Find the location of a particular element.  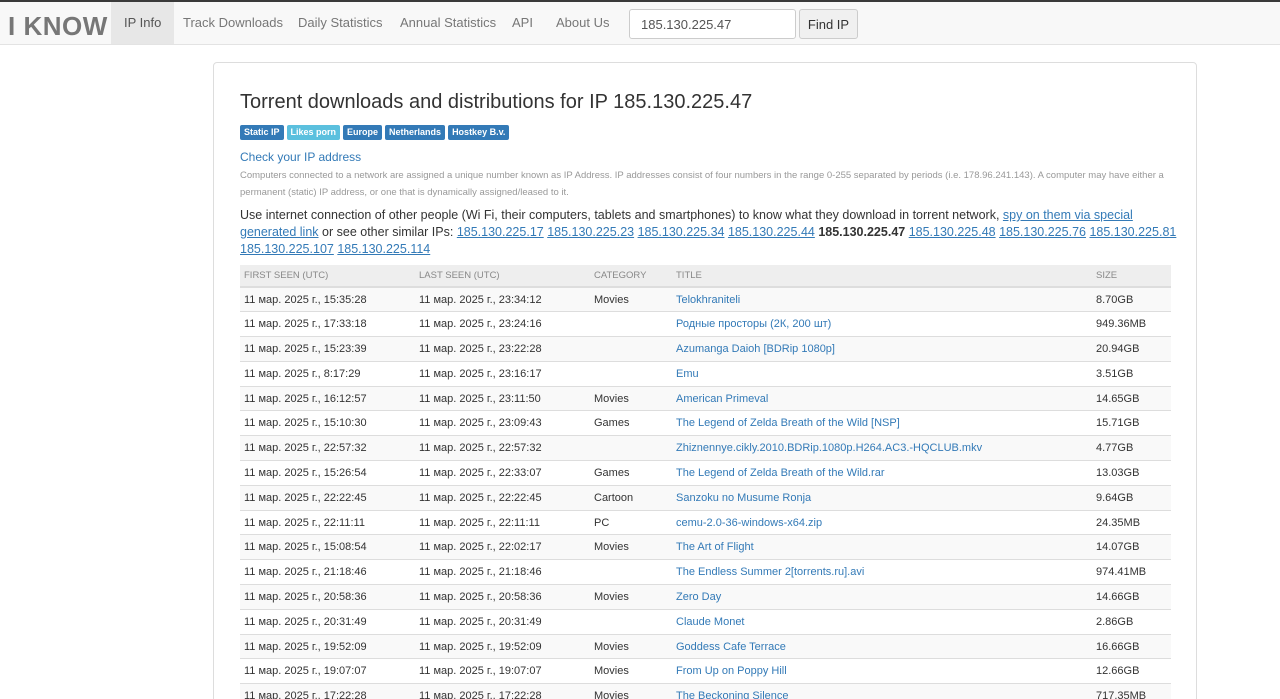

size-cell: 14.66GB is located at coordinates (1131, 597).